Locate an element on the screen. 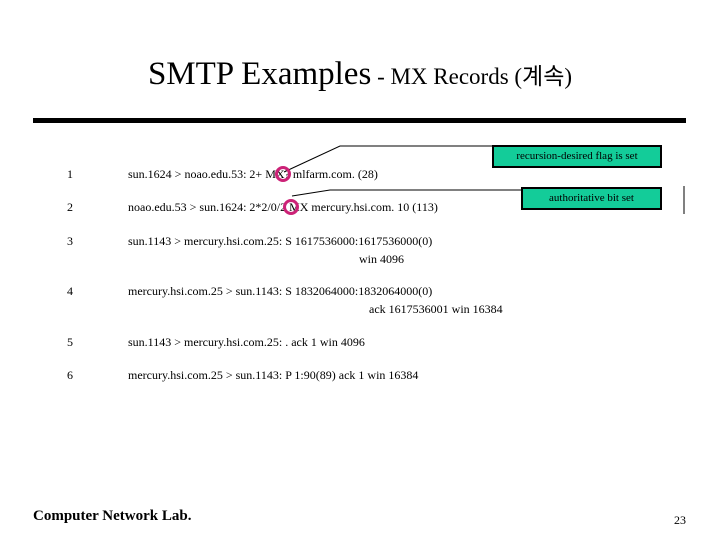  page-title-main: SMTP Examples is located at coordinates (259, 74).